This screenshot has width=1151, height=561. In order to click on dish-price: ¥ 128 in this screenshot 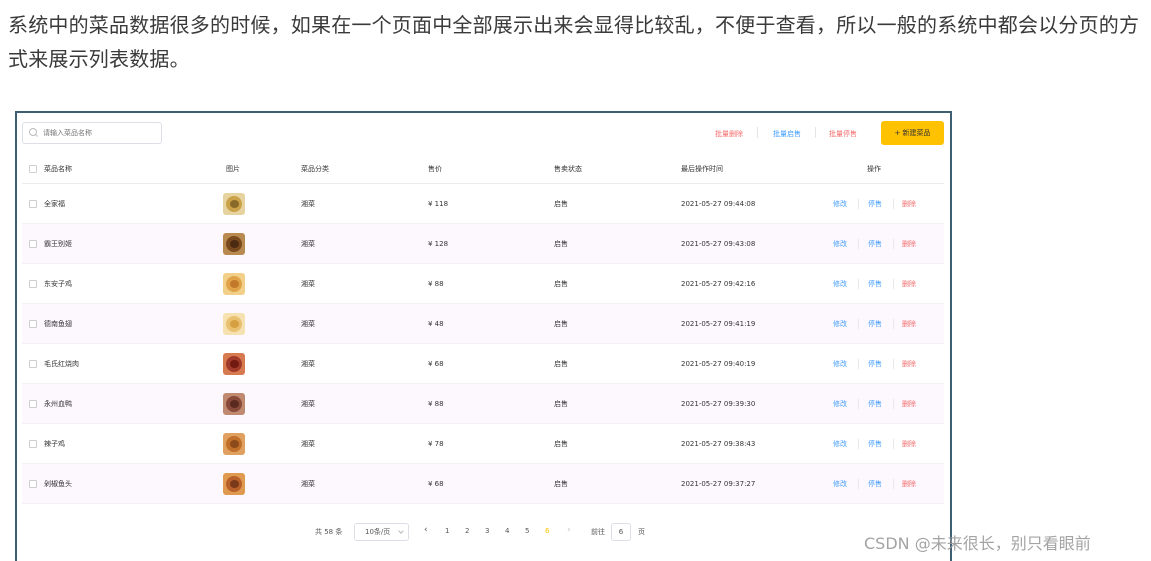, I will do `click(438, 243)`.